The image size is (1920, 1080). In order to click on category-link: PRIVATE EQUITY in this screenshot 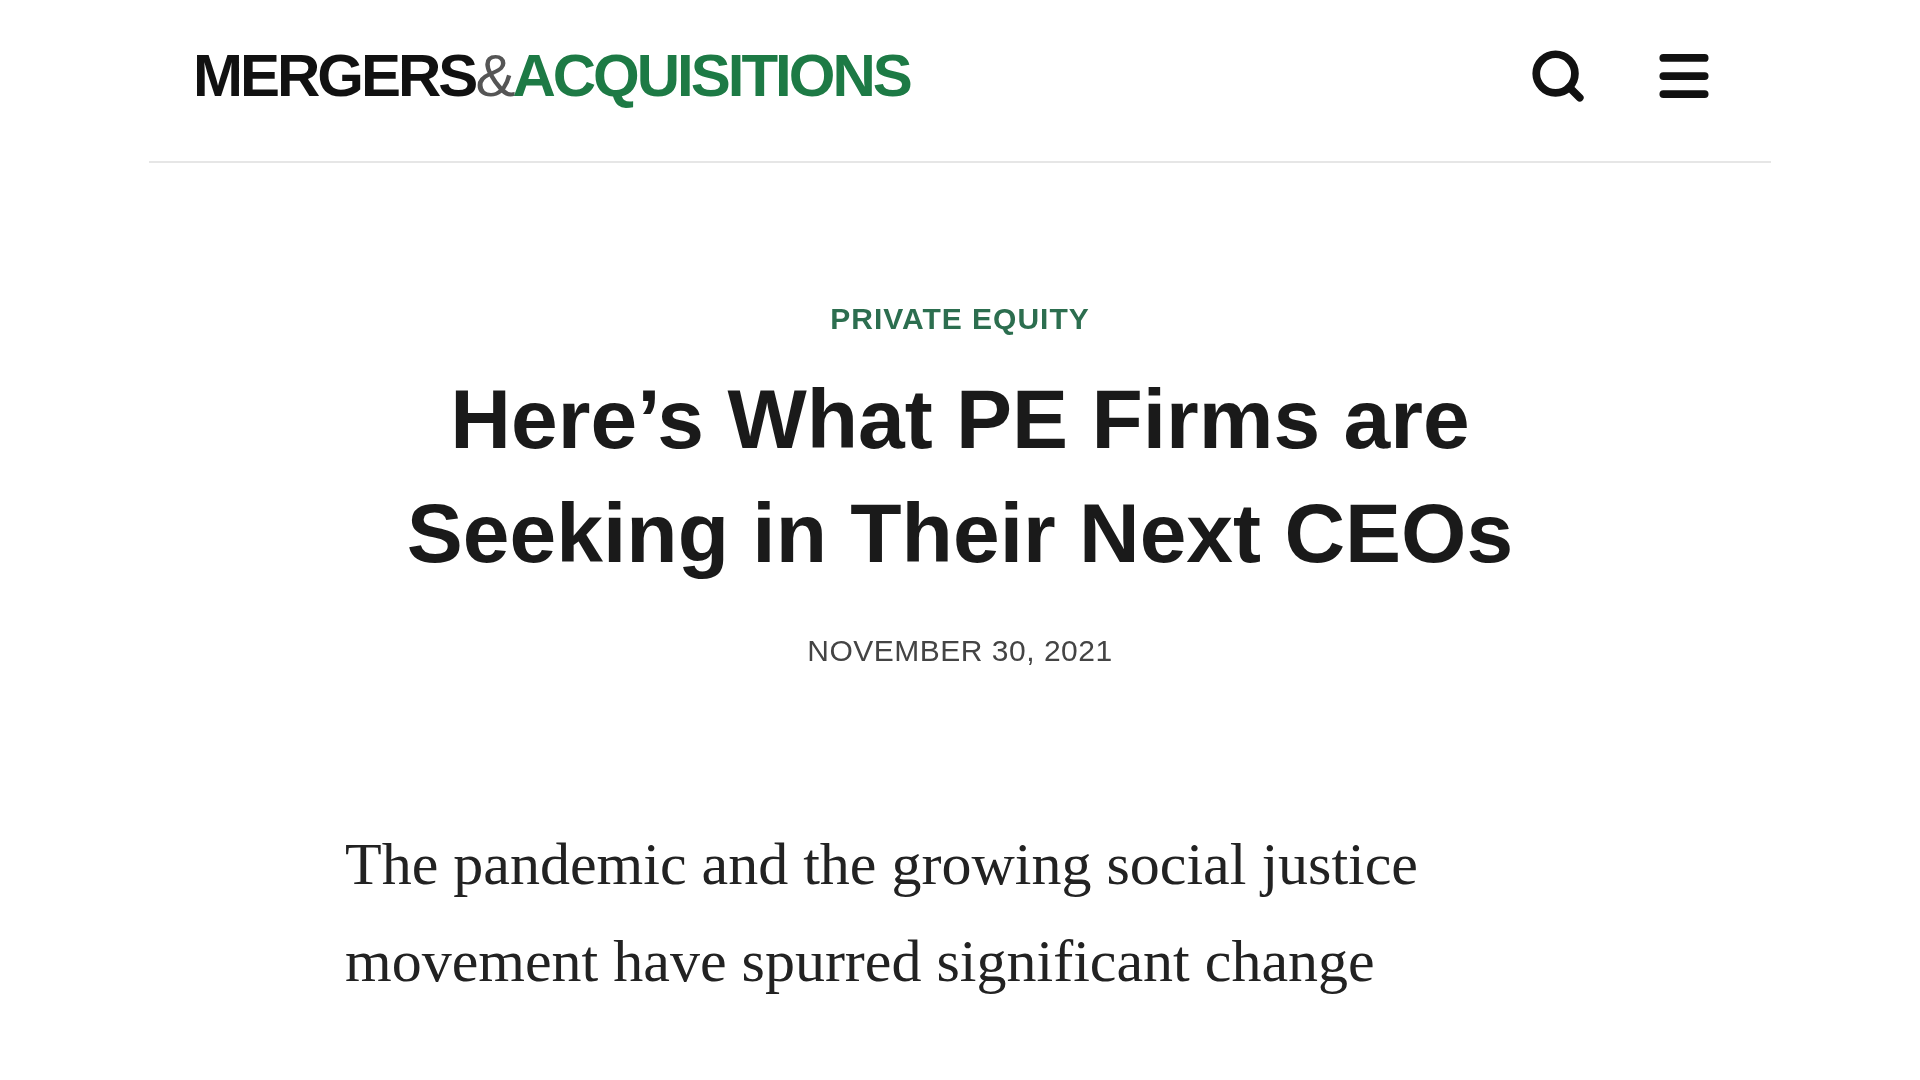, I will do `click(960, 319)`.